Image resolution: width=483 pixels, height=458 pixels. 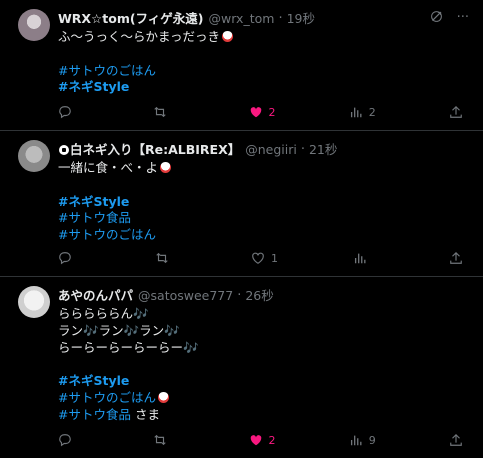 I want to click on action-bar: 2 9, so click(x=264, y=440).